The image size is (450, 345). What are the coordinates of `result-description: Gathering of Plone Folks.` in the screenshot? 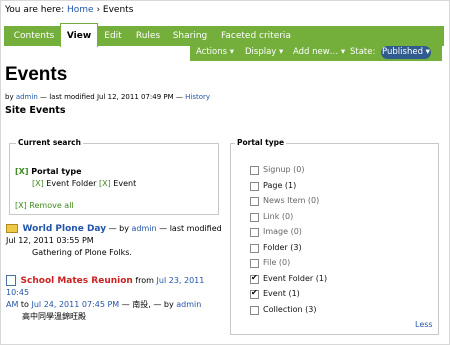 It's located at (82, 252).